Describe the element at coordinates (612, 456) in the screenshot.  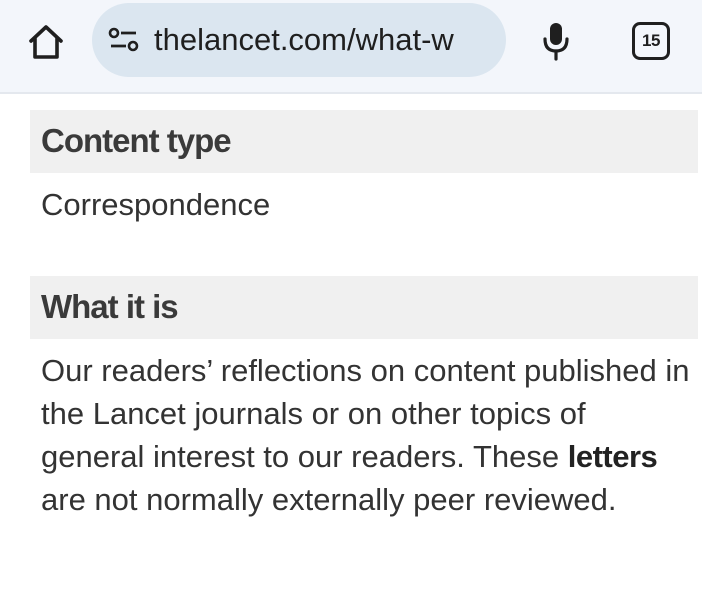
I see `letters-emphasis: letters` at that location.